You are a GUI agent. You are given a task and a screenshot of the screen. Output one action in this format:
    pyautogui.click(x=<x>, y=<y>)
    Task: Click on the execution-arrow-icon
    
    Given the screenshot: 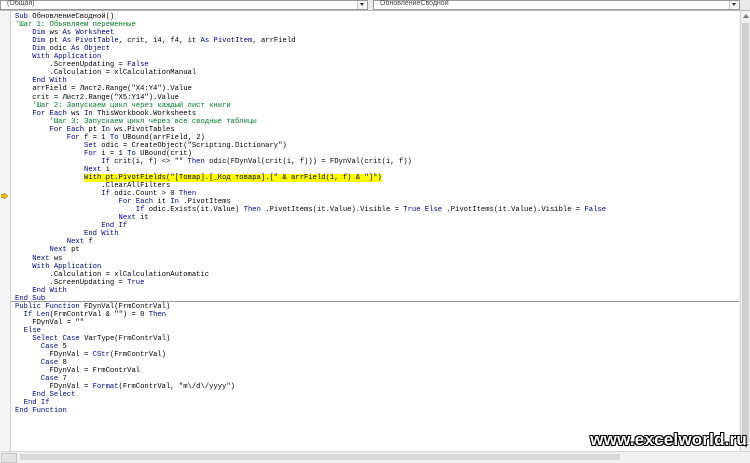 What is the action you would take?
    pyautogui.click(x=4, y=196)
    